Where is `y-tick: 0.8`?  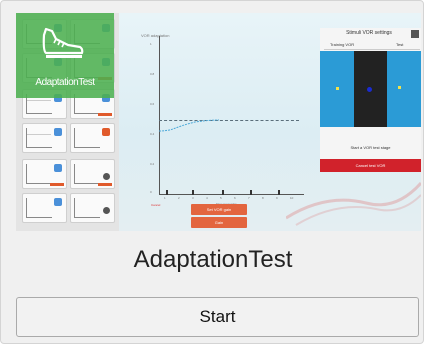 y-tick: 0.8 is located at coordinates (152, 74).